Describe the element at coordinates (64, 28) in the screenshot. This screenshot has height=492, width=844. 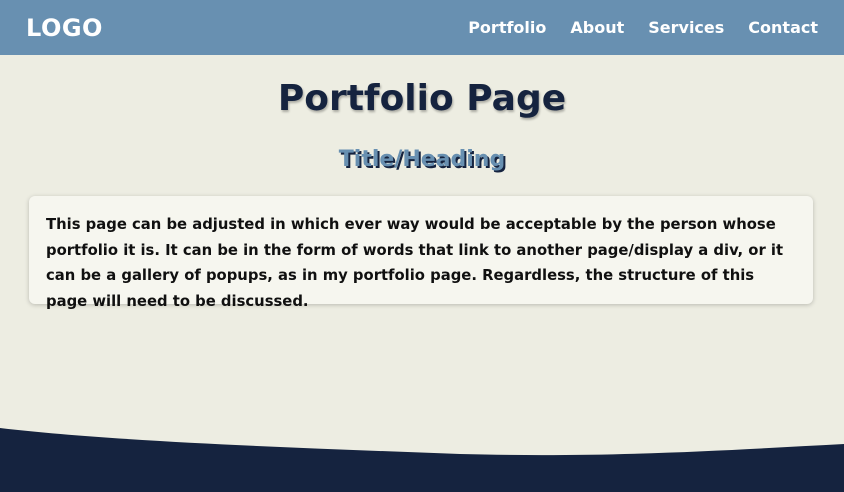
I see `logo: LOGO` at that location.